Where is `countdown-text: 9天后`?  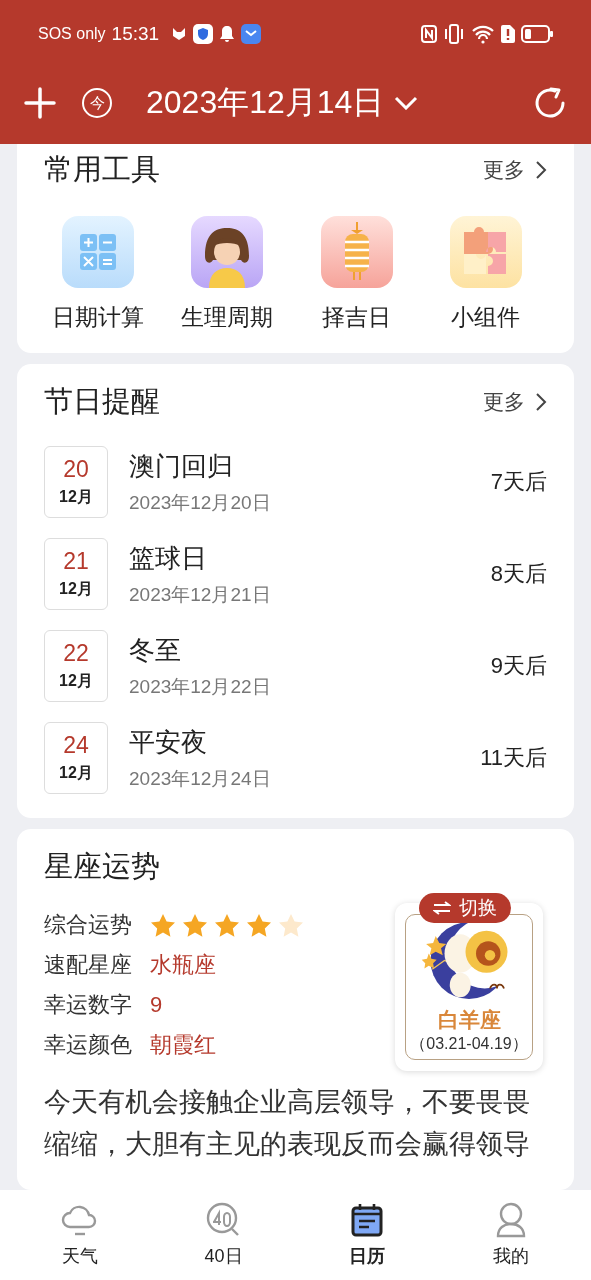 countdown-text: 9天后 is located at coordinates (518, 666).